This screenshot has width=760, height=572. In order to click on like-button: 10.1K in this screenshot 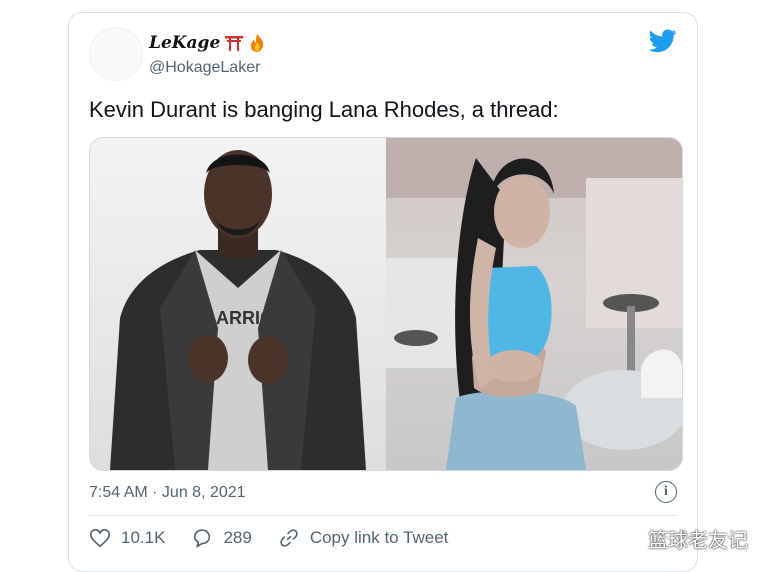, I will do `click(127, 538)`.